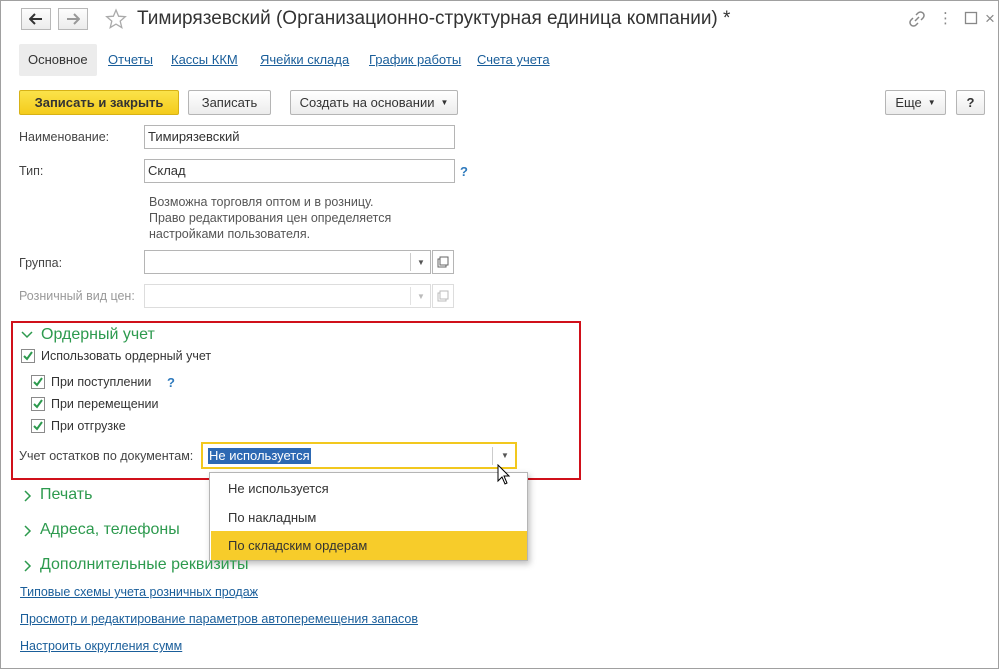 This screenshot has width=999, height=669. Describe the element at coordinates (64, 137) in the screenshot. I see `name-label: Наименование:` at that location.